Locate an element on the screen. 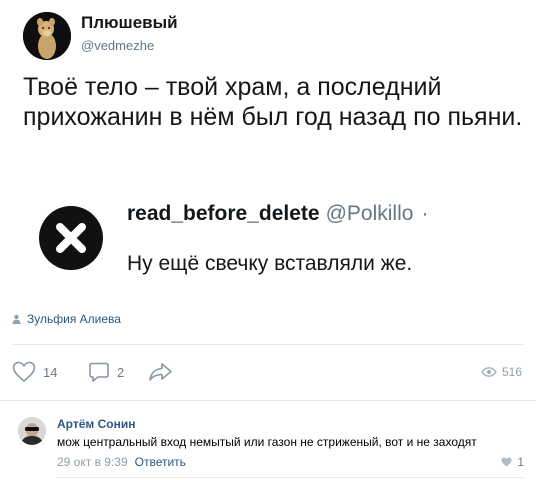 Image resolution: width=536 pixels, height=480 pixels. comment-meta: 29 окт в 9:39 Ответить is located at coordinates (121, 462).